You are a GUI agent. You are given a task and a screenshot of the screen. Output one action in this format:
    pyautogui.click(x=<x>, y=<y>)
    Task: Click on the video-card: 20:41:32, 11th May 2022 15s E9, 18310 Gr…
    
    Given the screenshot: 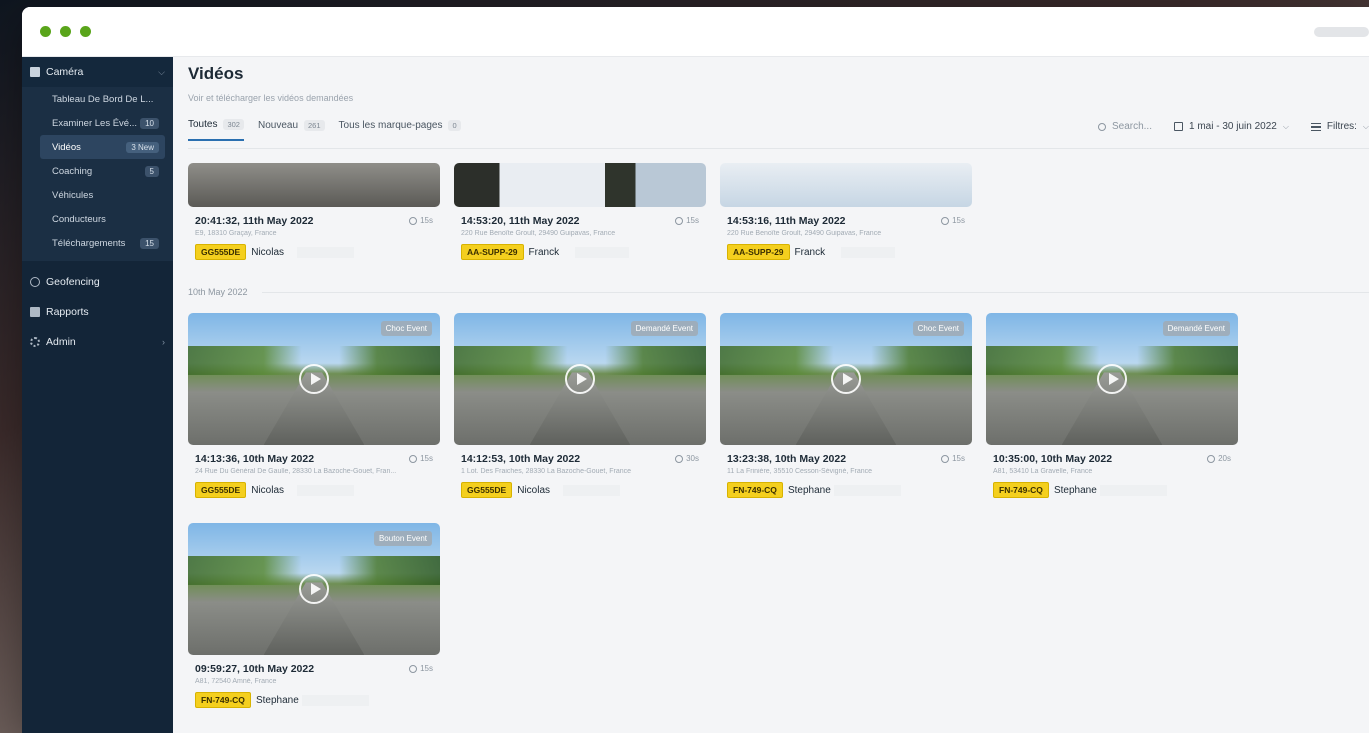 What is the action you would take?
    pyautogui.click(x=314, y=211)
    